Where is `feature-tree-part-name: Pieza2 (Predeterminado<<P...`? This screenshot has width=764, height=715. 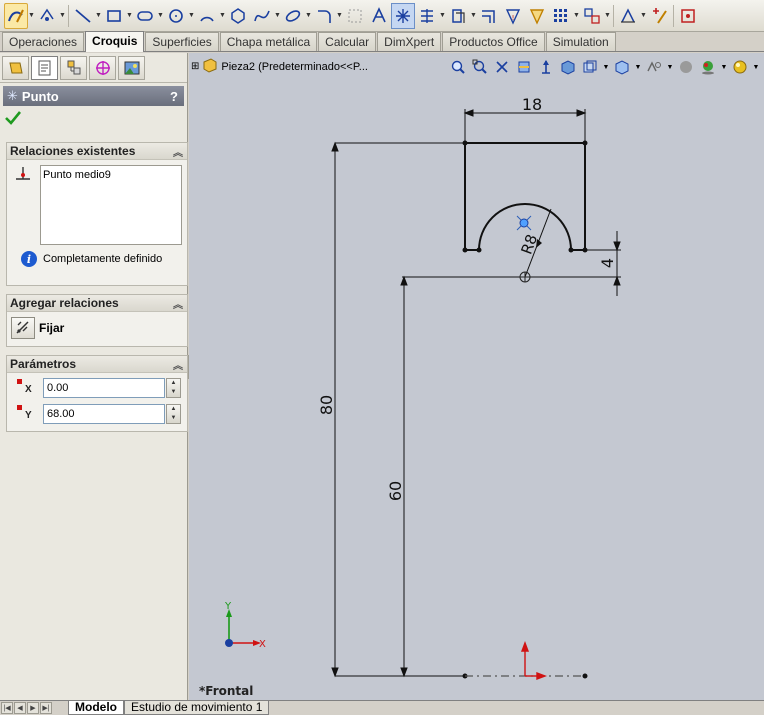 feature-tree-part-name: Pieza2 (Predeterminado<<P... is located at coordinates (294, 67).